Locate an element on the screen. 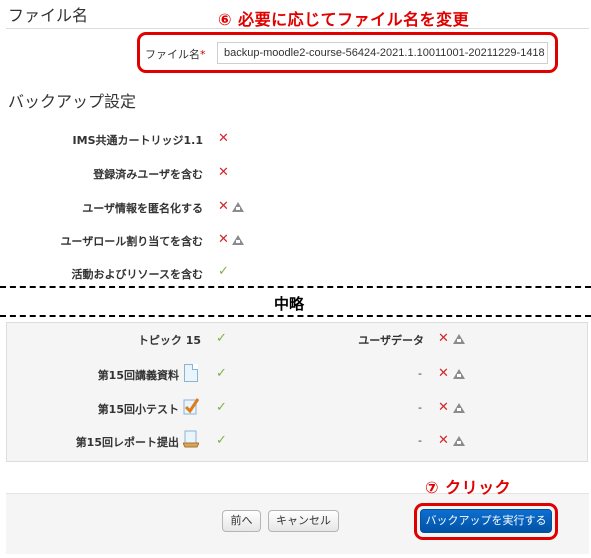  previous-button: 前へ is located at coordinates (241, 521).